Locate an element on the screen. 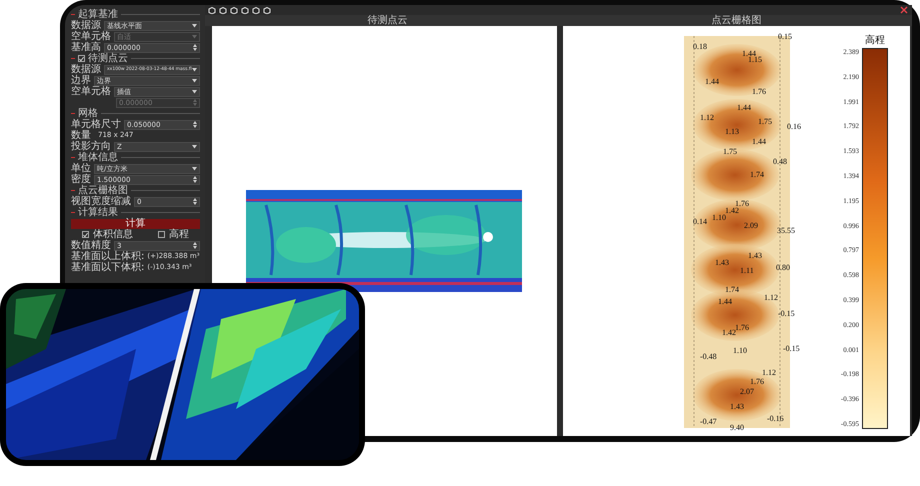 This screenshot has width=920, height=486. elevation-label: 35.55 is located at coordinates (786, 231).